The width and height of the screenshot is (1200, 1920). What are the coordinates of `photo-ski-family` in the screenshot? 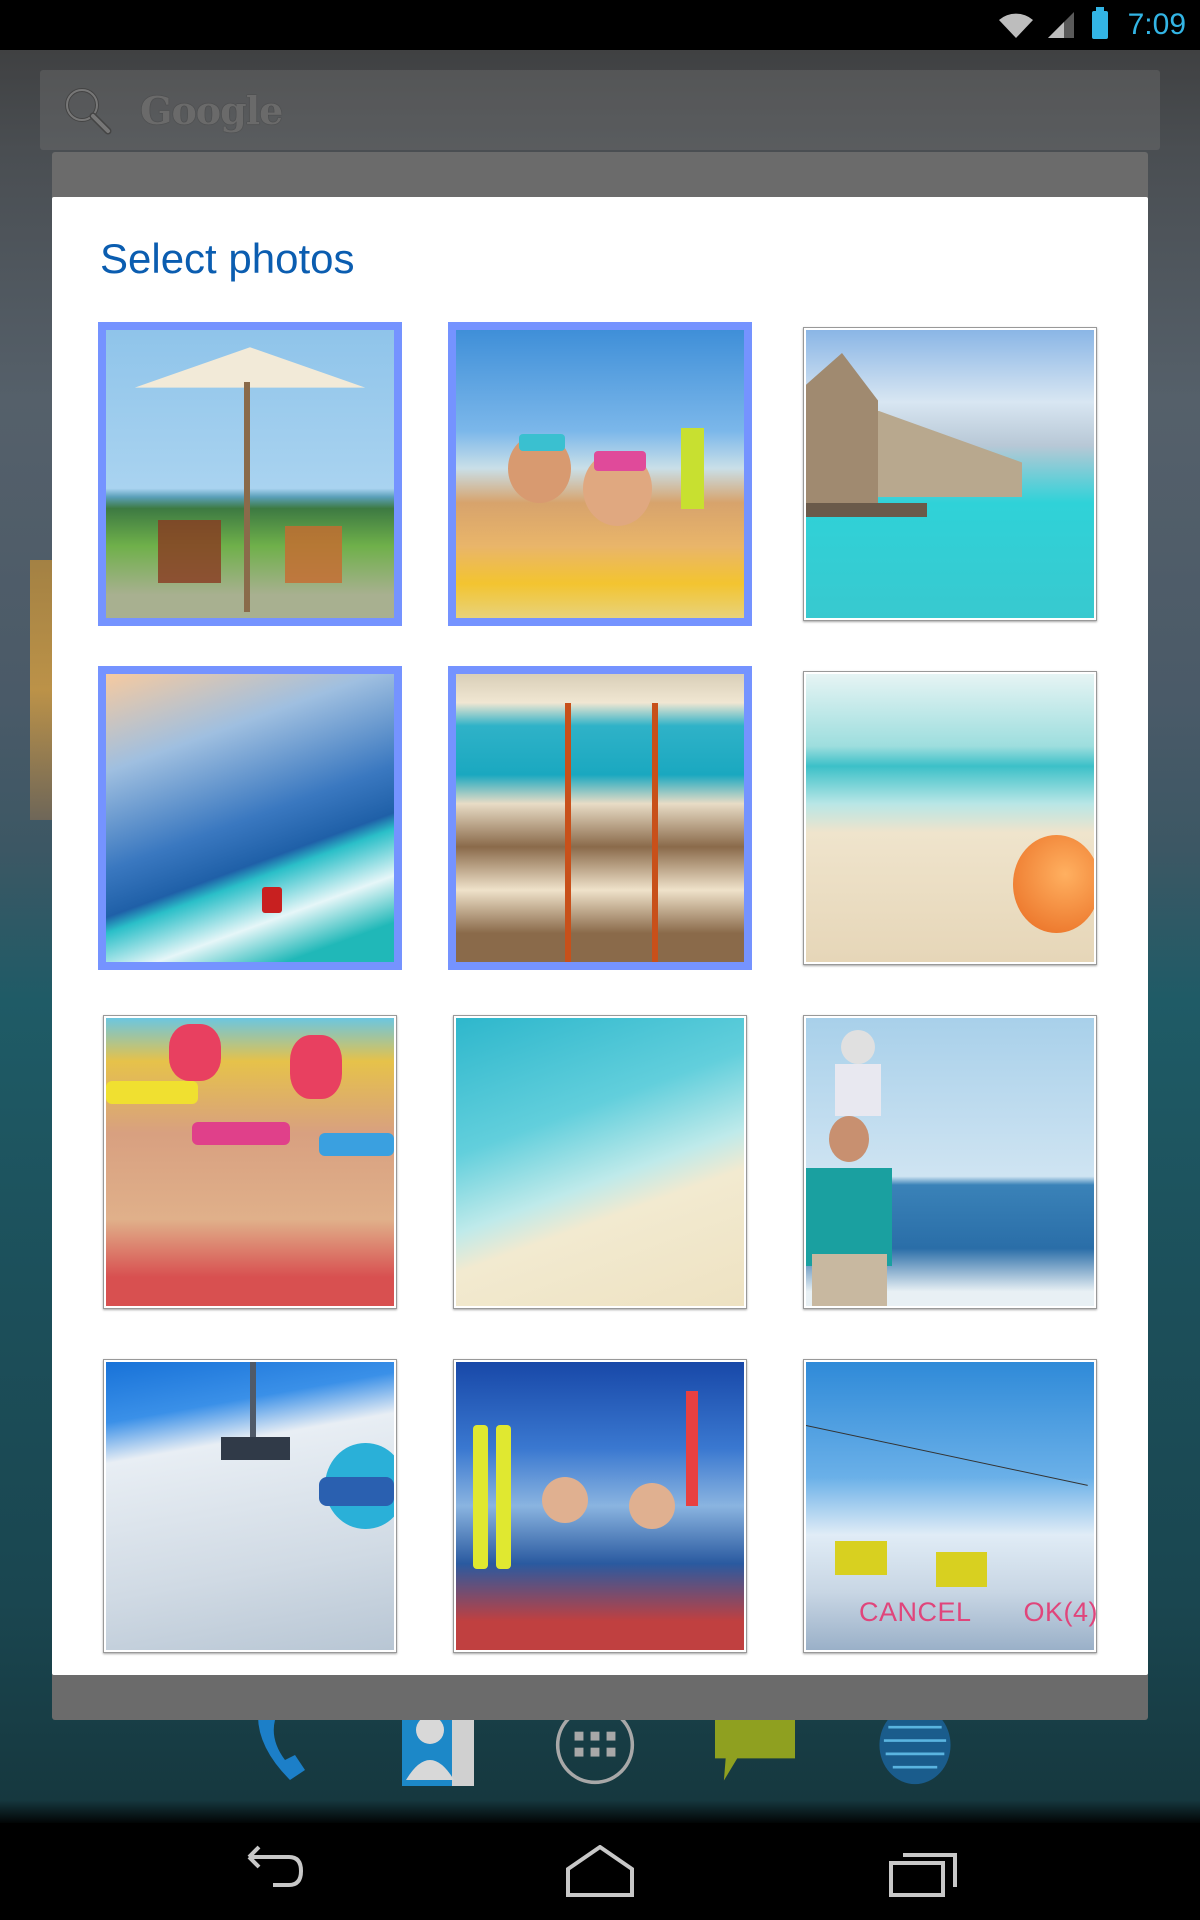 It's located at (600, 1506).